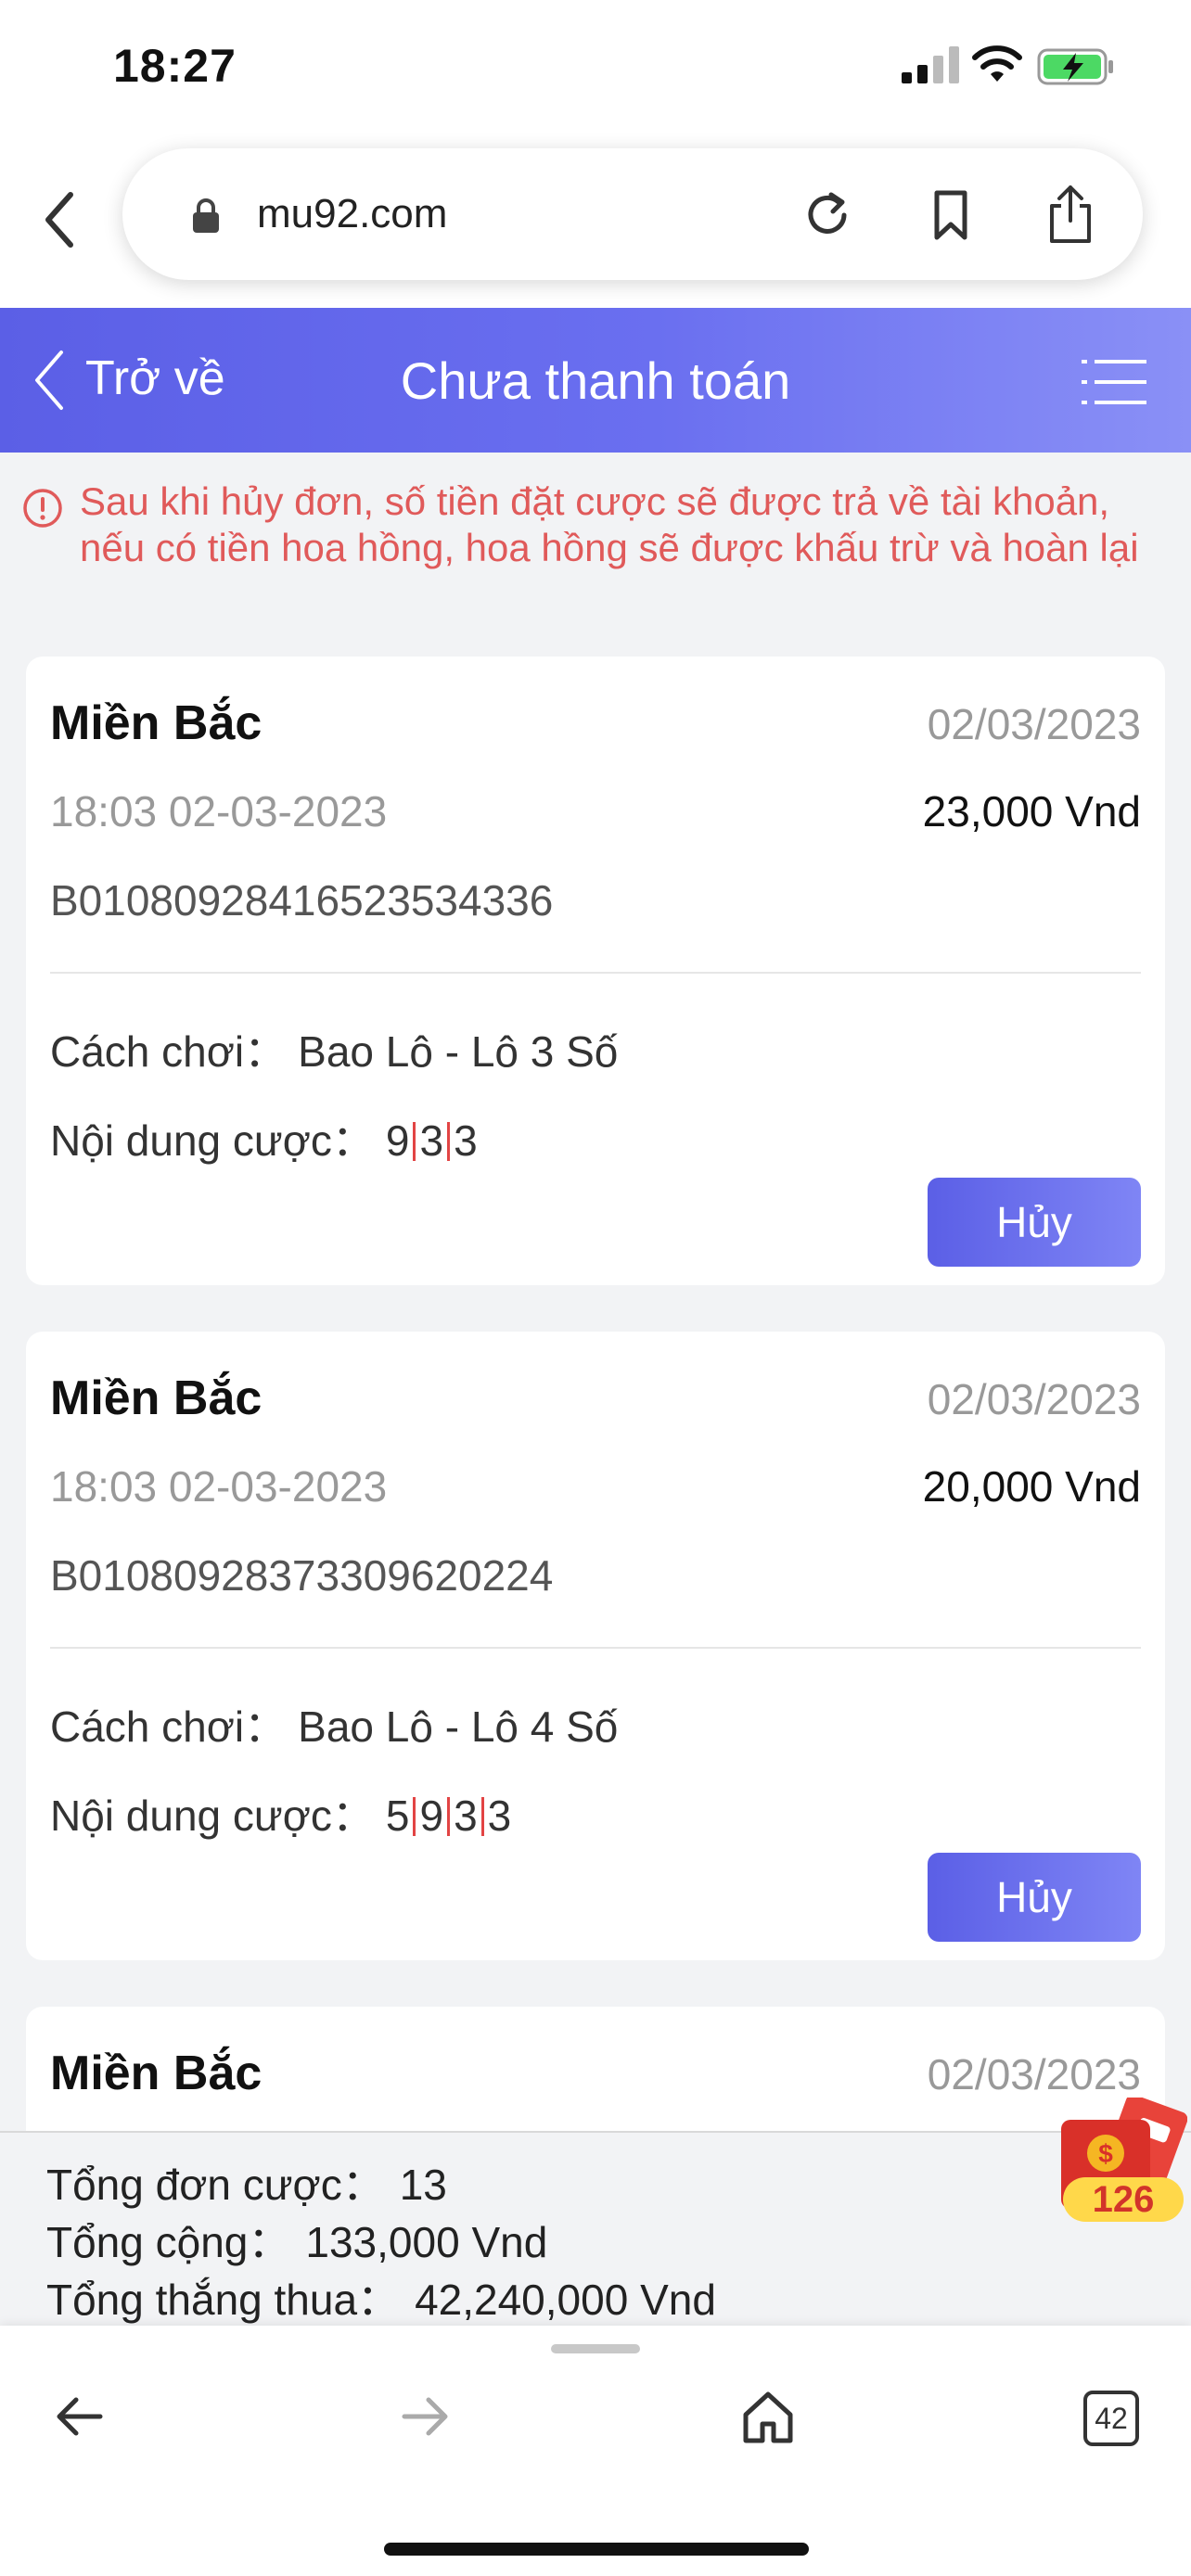 The height and width of the screenshot is (2576, 1191). I want to click on play-method-row: Cách chơi： Bao Lô - Lô 3 Số, so click(334, 1049).